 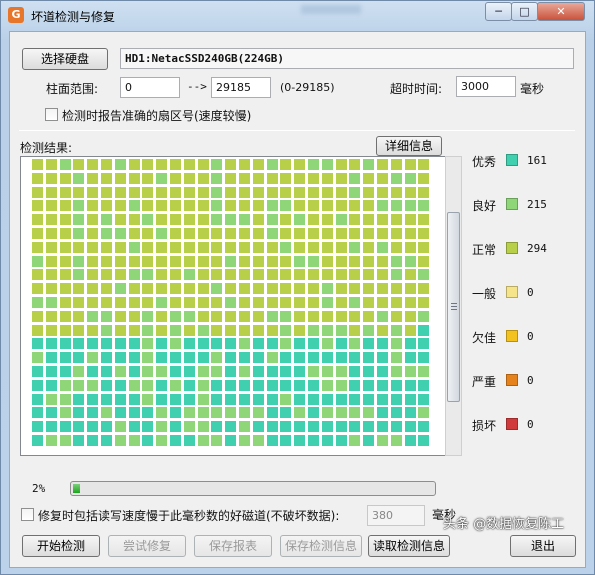 What do you see at coordinates (51, 114) in the screenshot?
I see `report-sector-checkbox` at bounding box center [51, 114].